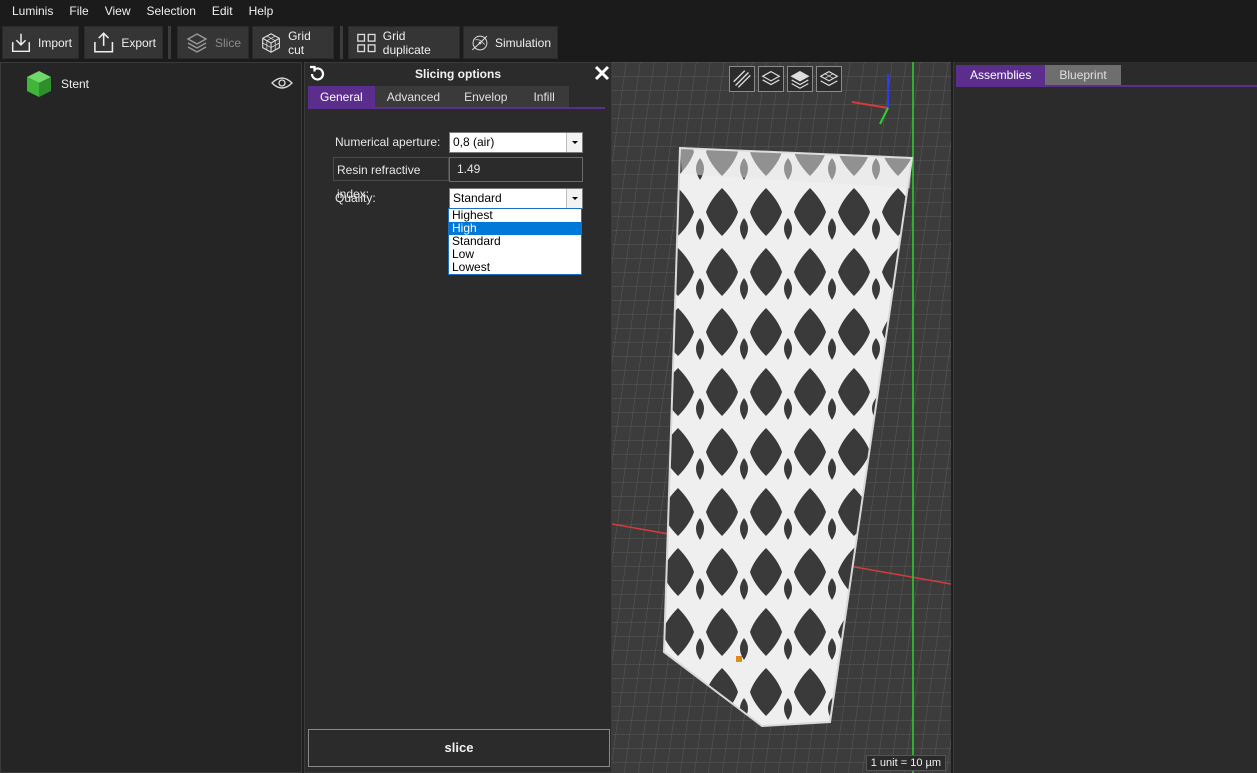 The image size is (1257, 773). Describe the element at coordinates (341, 97) in the screenshot. I see `tab-general: General` at that location.